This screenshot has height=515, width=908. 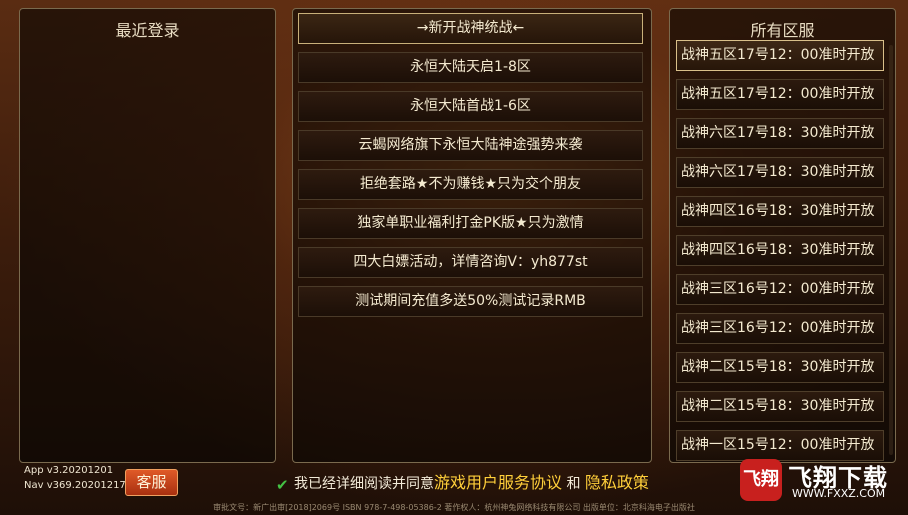 What do you see at coordinates (147, 30) in the screenshot?
I see `recent-login-title: 最近登录` at bounding box center [147, 30].